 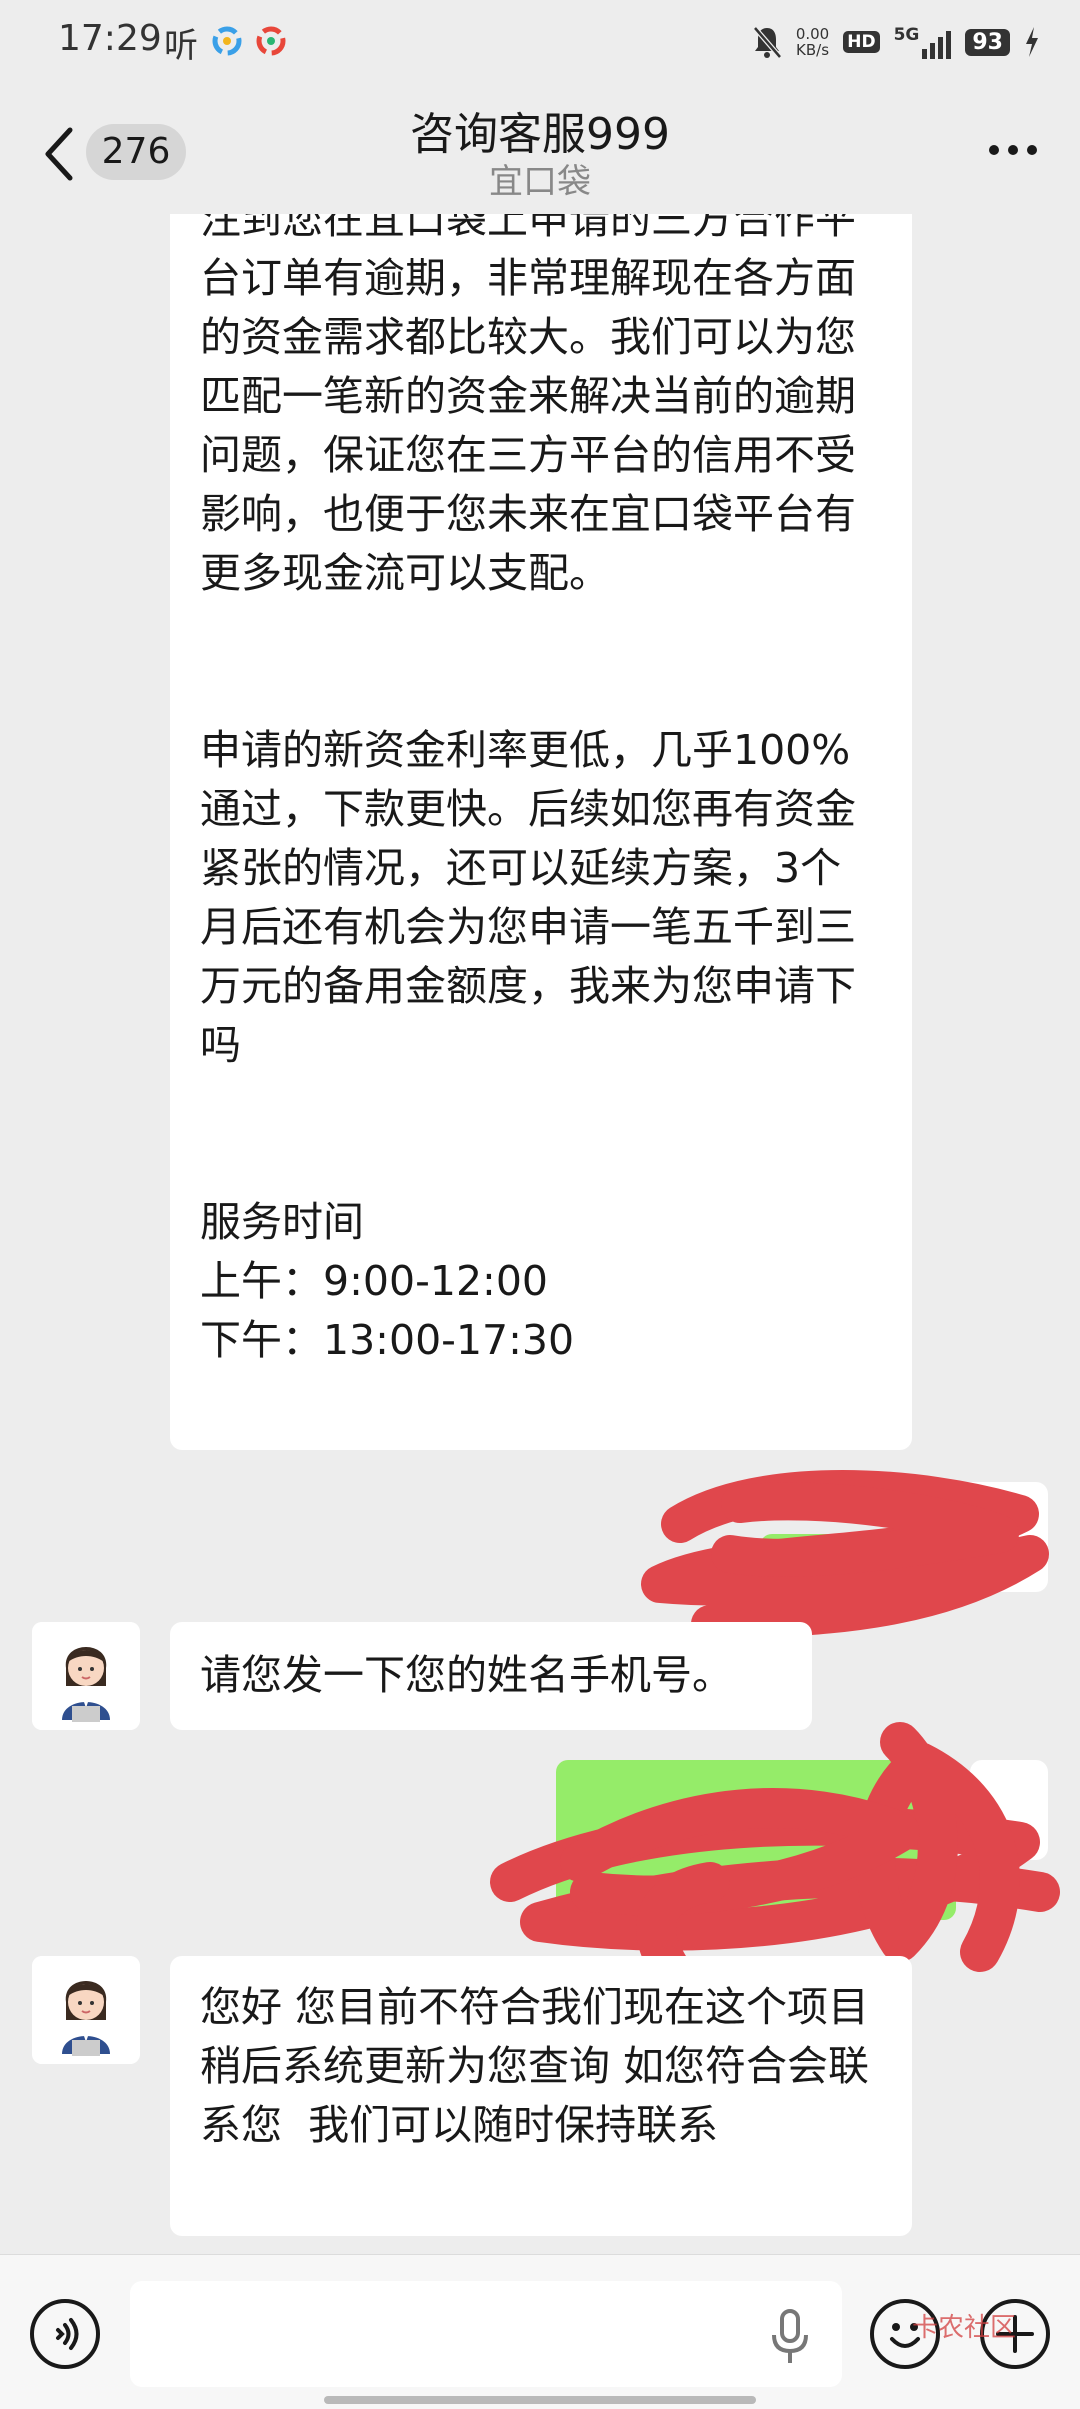 What do you see at coordinates (540, 134) in the screenshot?
I see `chat-title: 咨询客服999` at bounding box center [540, 134].